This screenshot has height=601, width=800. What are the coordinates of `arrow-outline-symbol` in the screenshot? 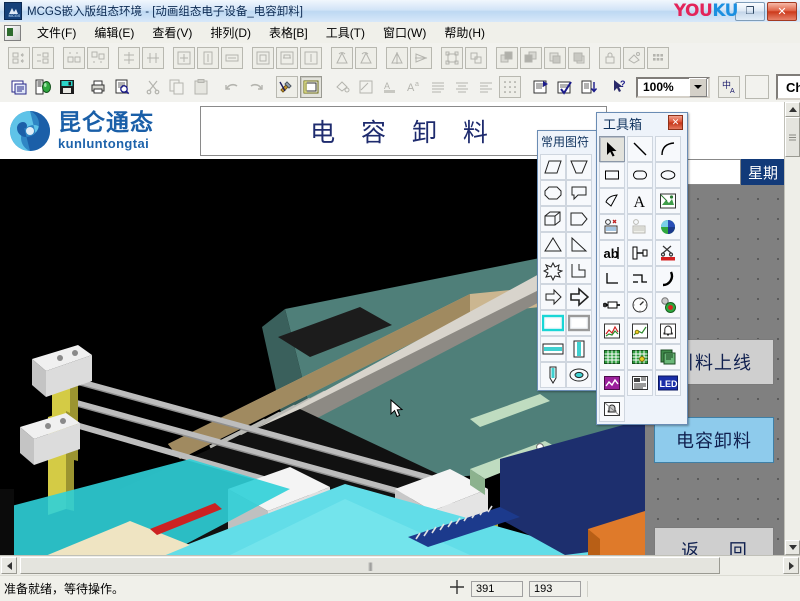 It's located at (553, 297).